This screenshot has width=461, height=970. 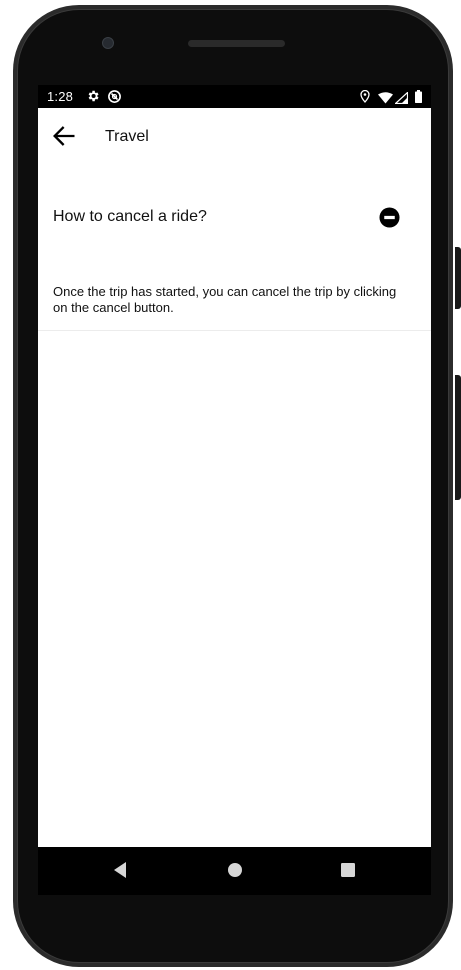 I want to click on back-button, so click(x=64, y=136).